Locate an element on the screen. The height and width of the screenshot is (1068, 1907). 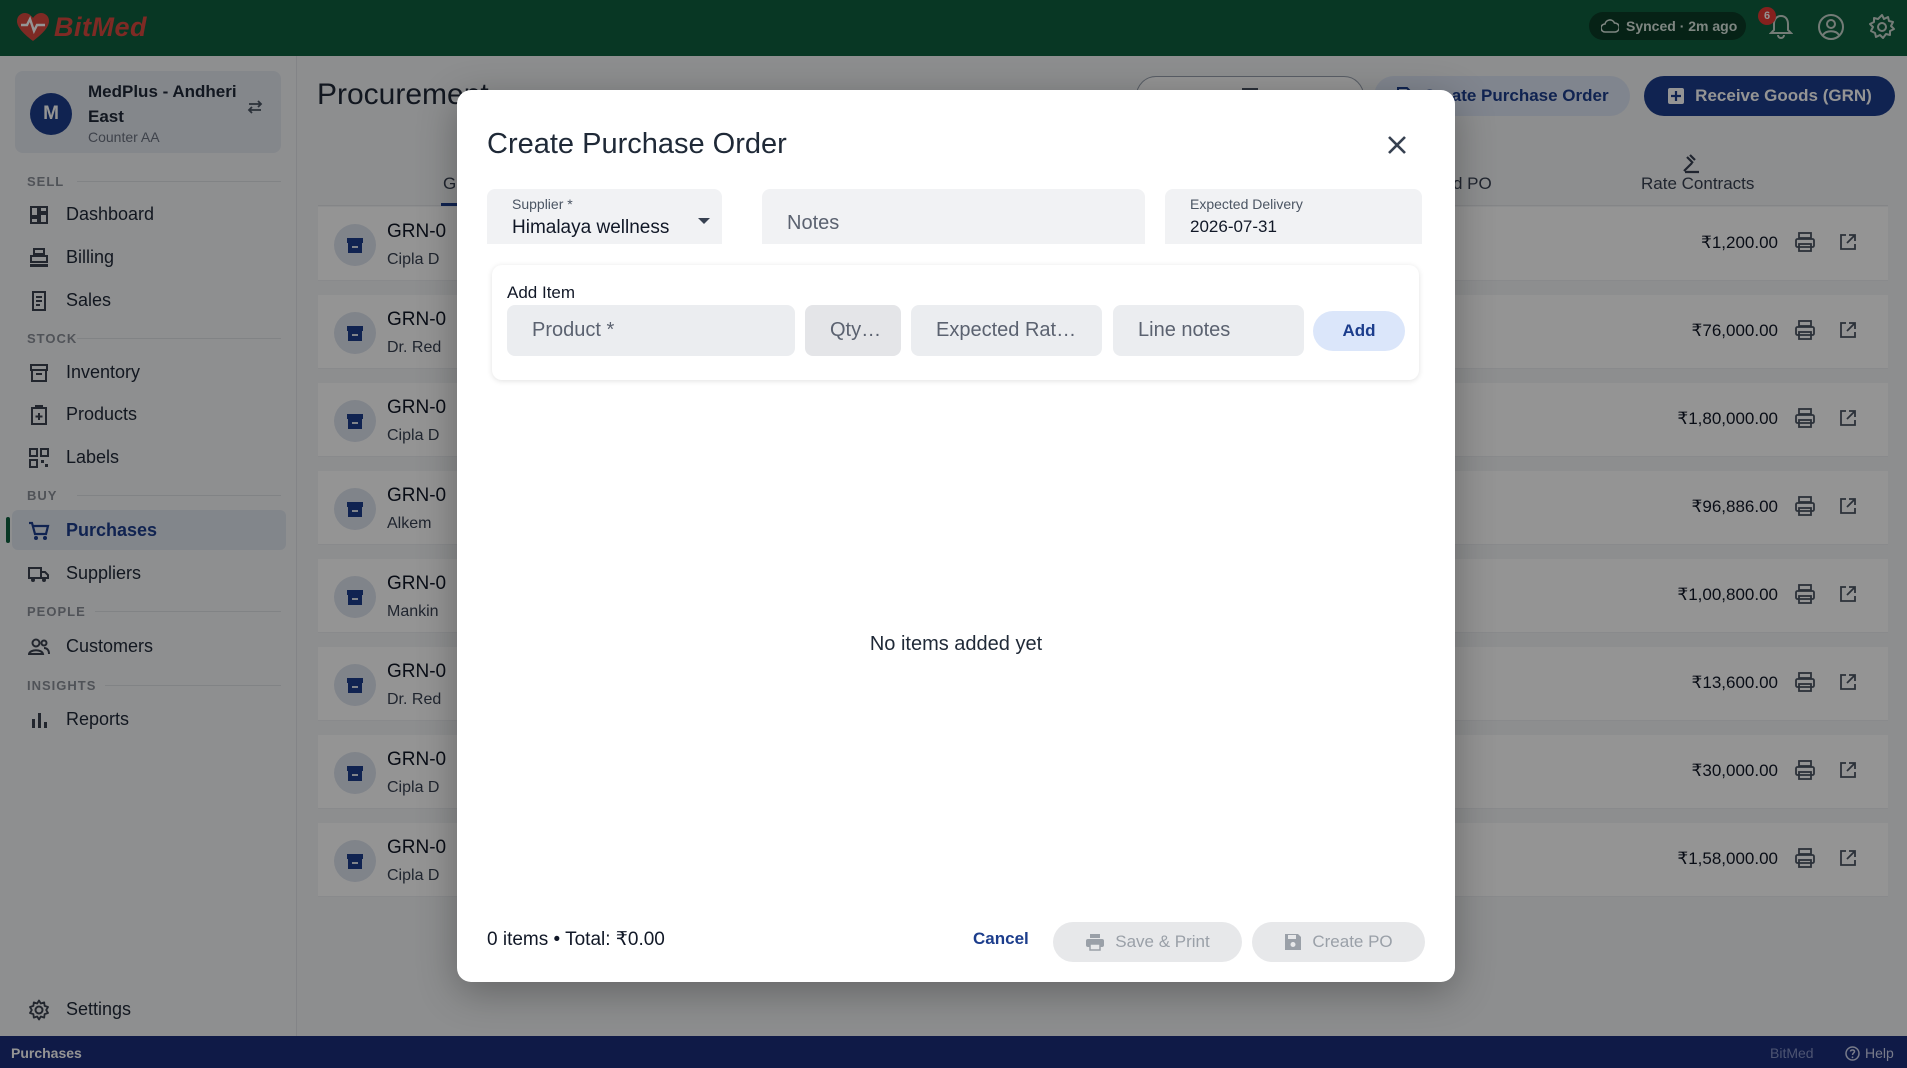
dialog-title: Create Purchase Order is located at coordinates (637, 144).